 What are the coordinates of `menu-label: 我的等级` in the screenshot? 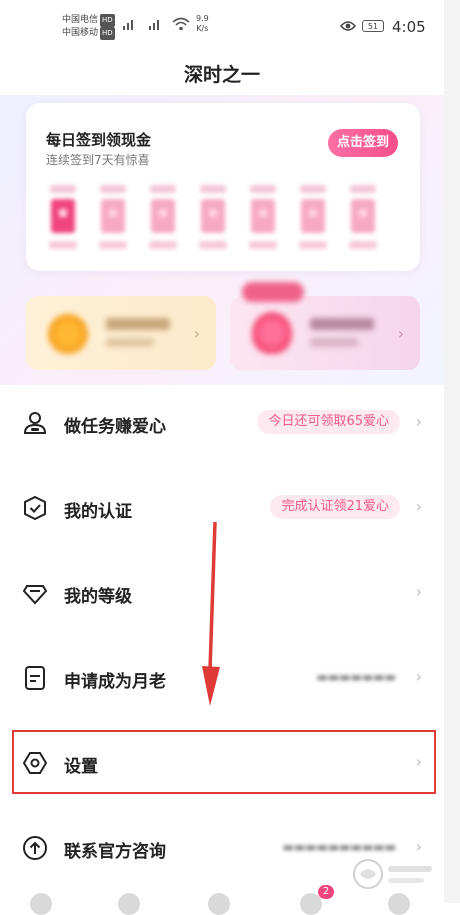 It's located at (98, 597).